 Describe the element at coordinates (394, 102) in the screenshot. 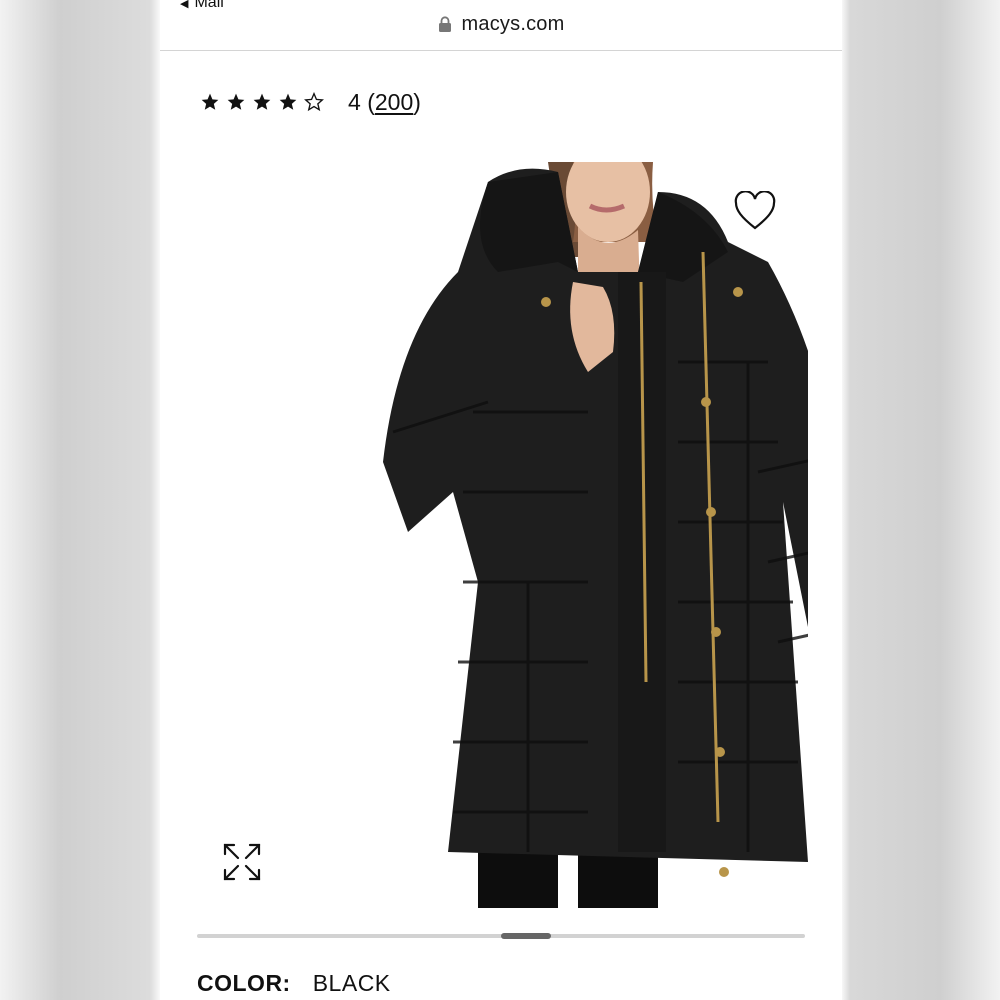

I see `review-count-link: 200` at that location.